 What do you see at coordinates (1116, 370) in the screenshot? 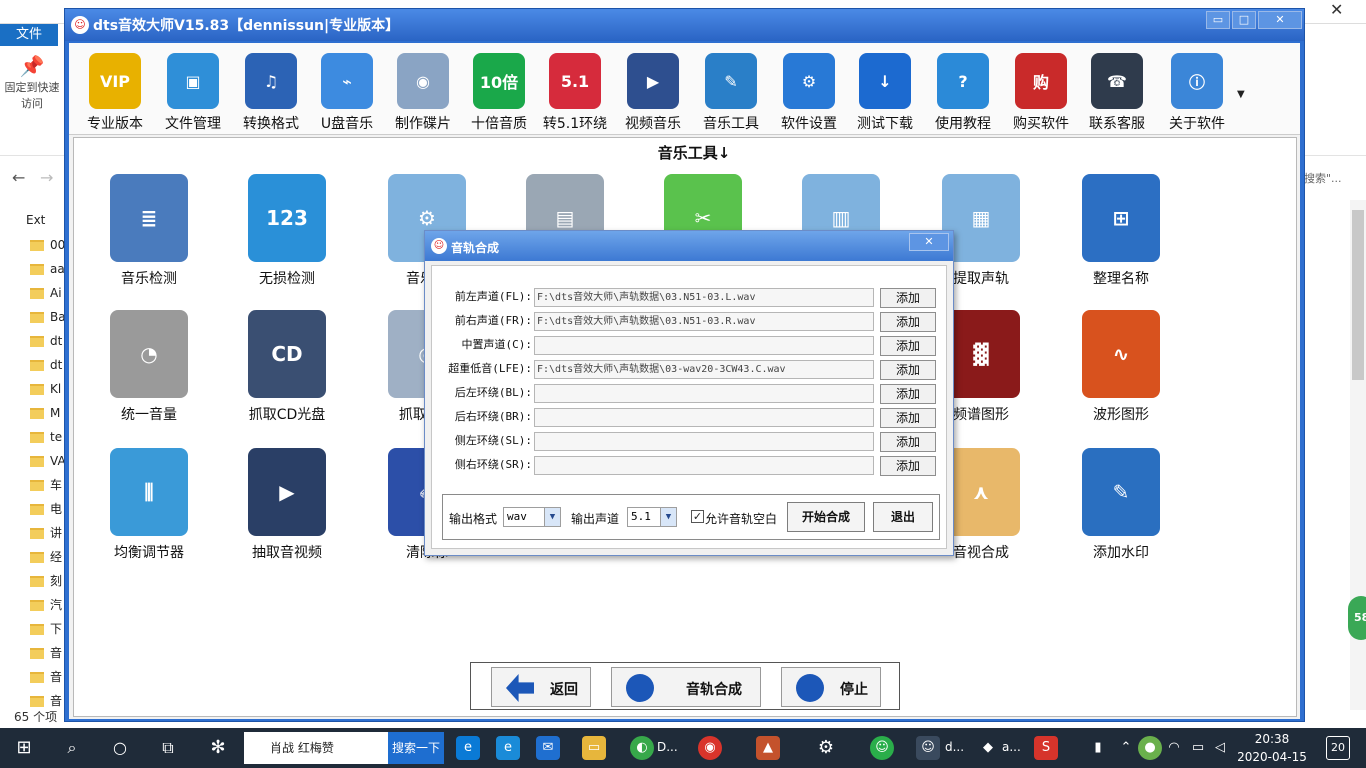
I see `tool-item: ∿ 波形图形` at bounding box center [1116, 370].